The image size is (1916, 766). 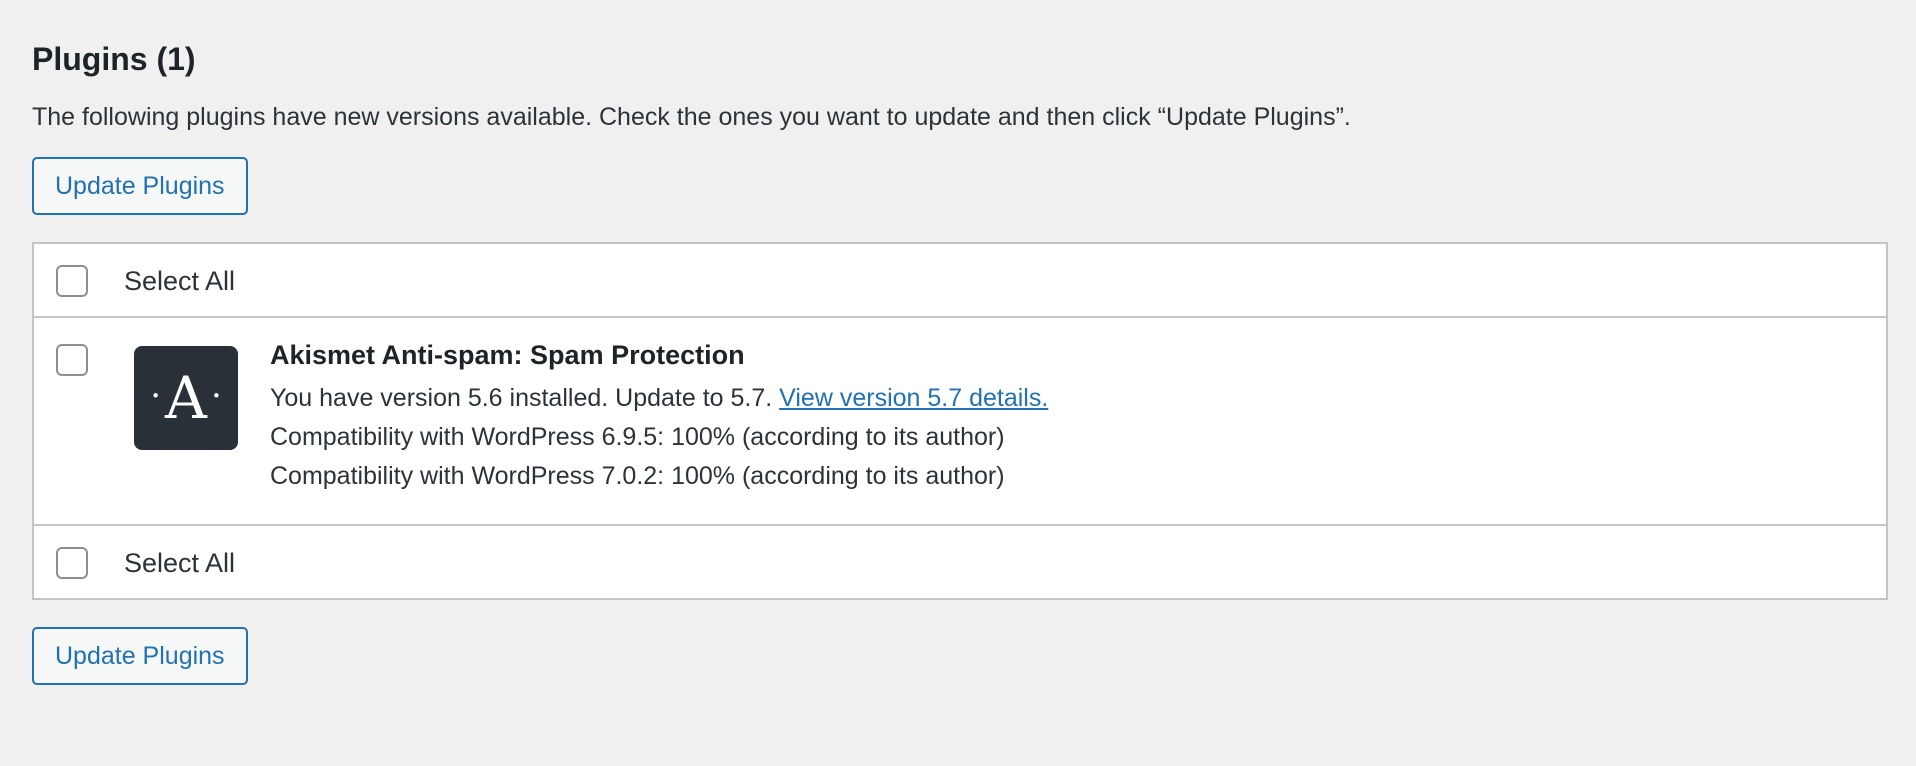 I want to click on akismet-logo-icon: · A ·, so click(x=186, y=398).